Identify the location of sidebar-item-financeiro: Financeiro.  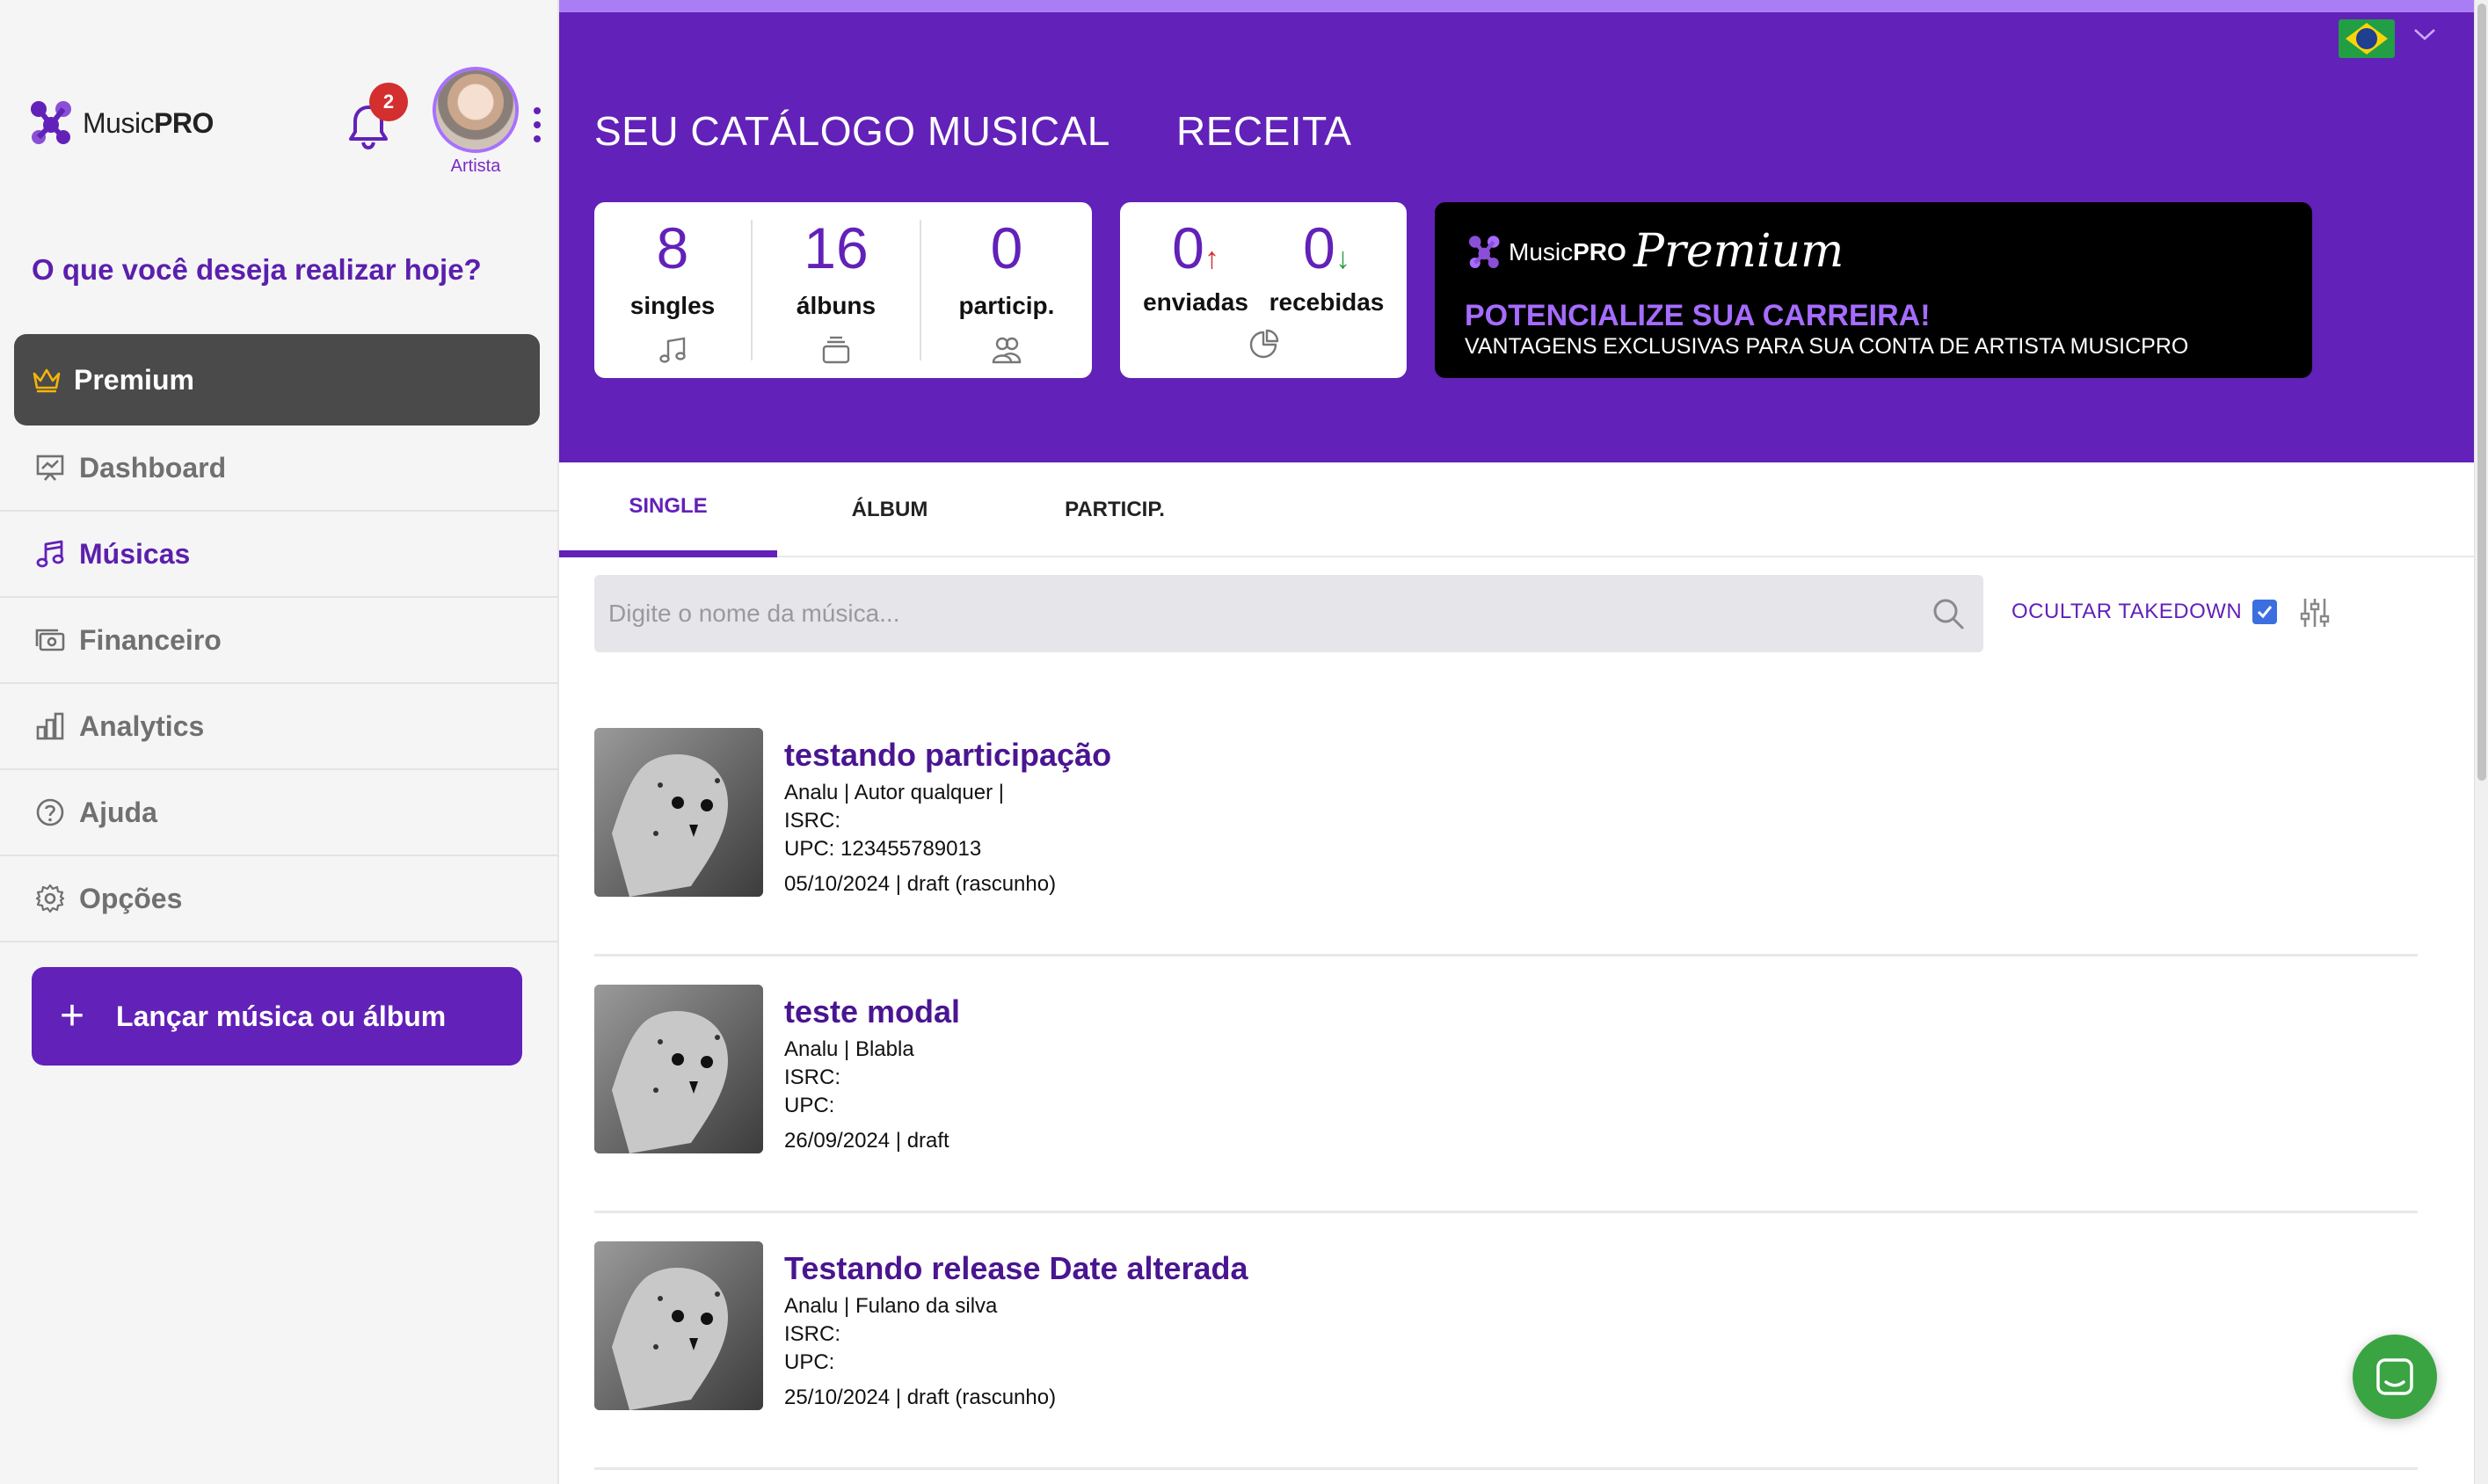
(279, 641).